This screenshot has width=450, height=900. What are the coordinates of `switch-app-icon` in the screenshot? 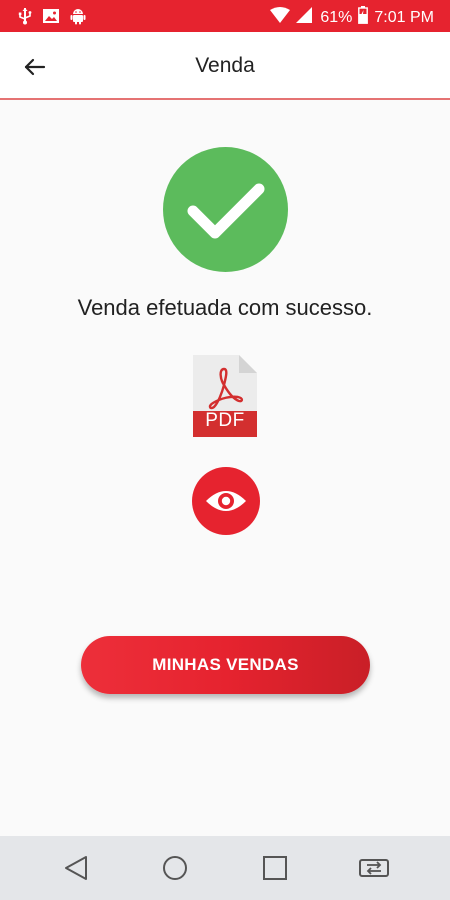 It's located at (374, 868).